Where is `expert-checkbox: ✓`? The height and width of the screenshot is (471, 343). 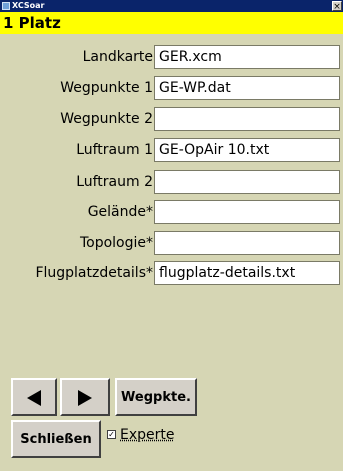
expert-checkbox: ✓ is located at coordinates (111, 434).